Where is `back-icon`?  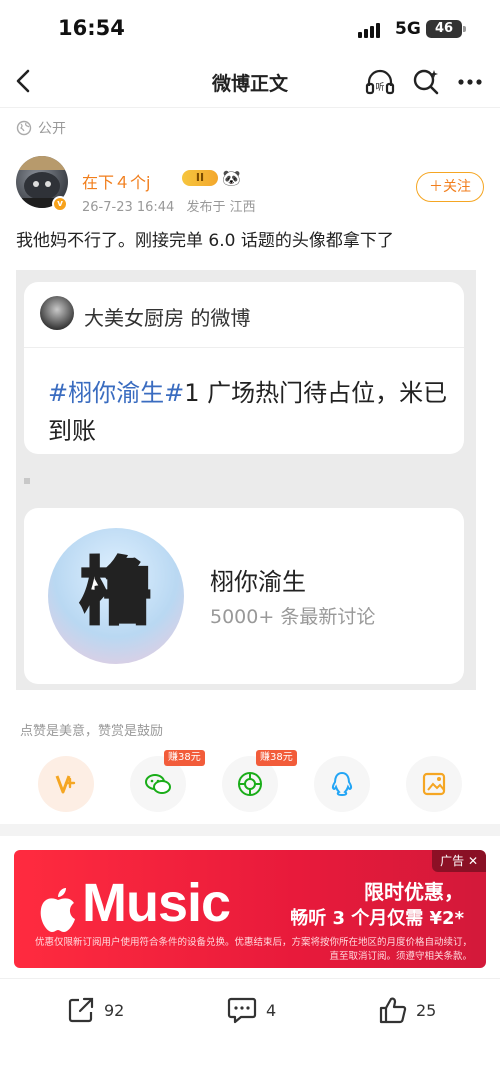 back-icon is located at coordinates (25, 81).